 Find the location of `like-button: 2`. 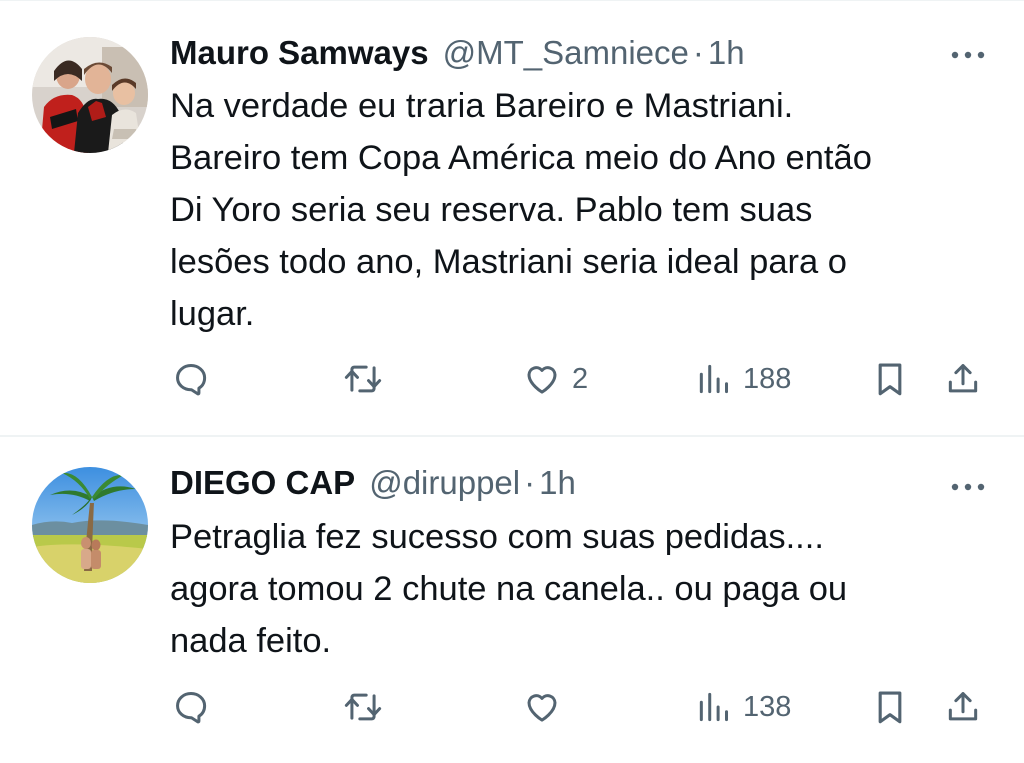

like-button: 2 is located at coordinates (555, 379).